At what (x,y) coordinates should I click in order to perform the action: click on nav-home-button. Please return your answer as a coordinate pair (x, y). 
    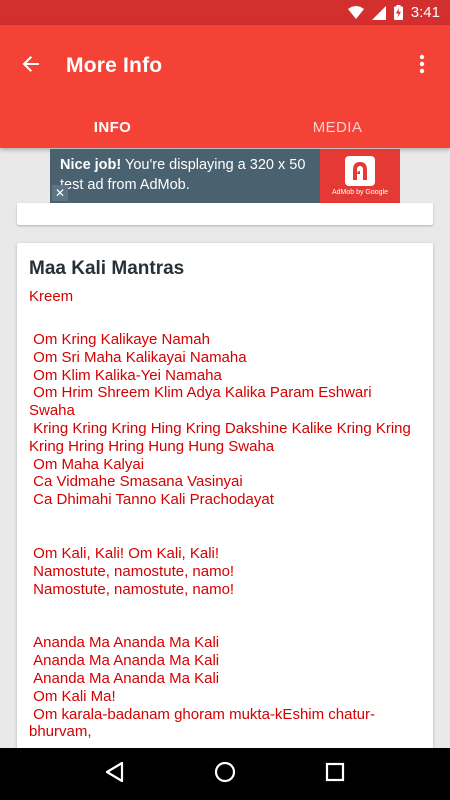
    Looking at the image, I should click on (225, 774).